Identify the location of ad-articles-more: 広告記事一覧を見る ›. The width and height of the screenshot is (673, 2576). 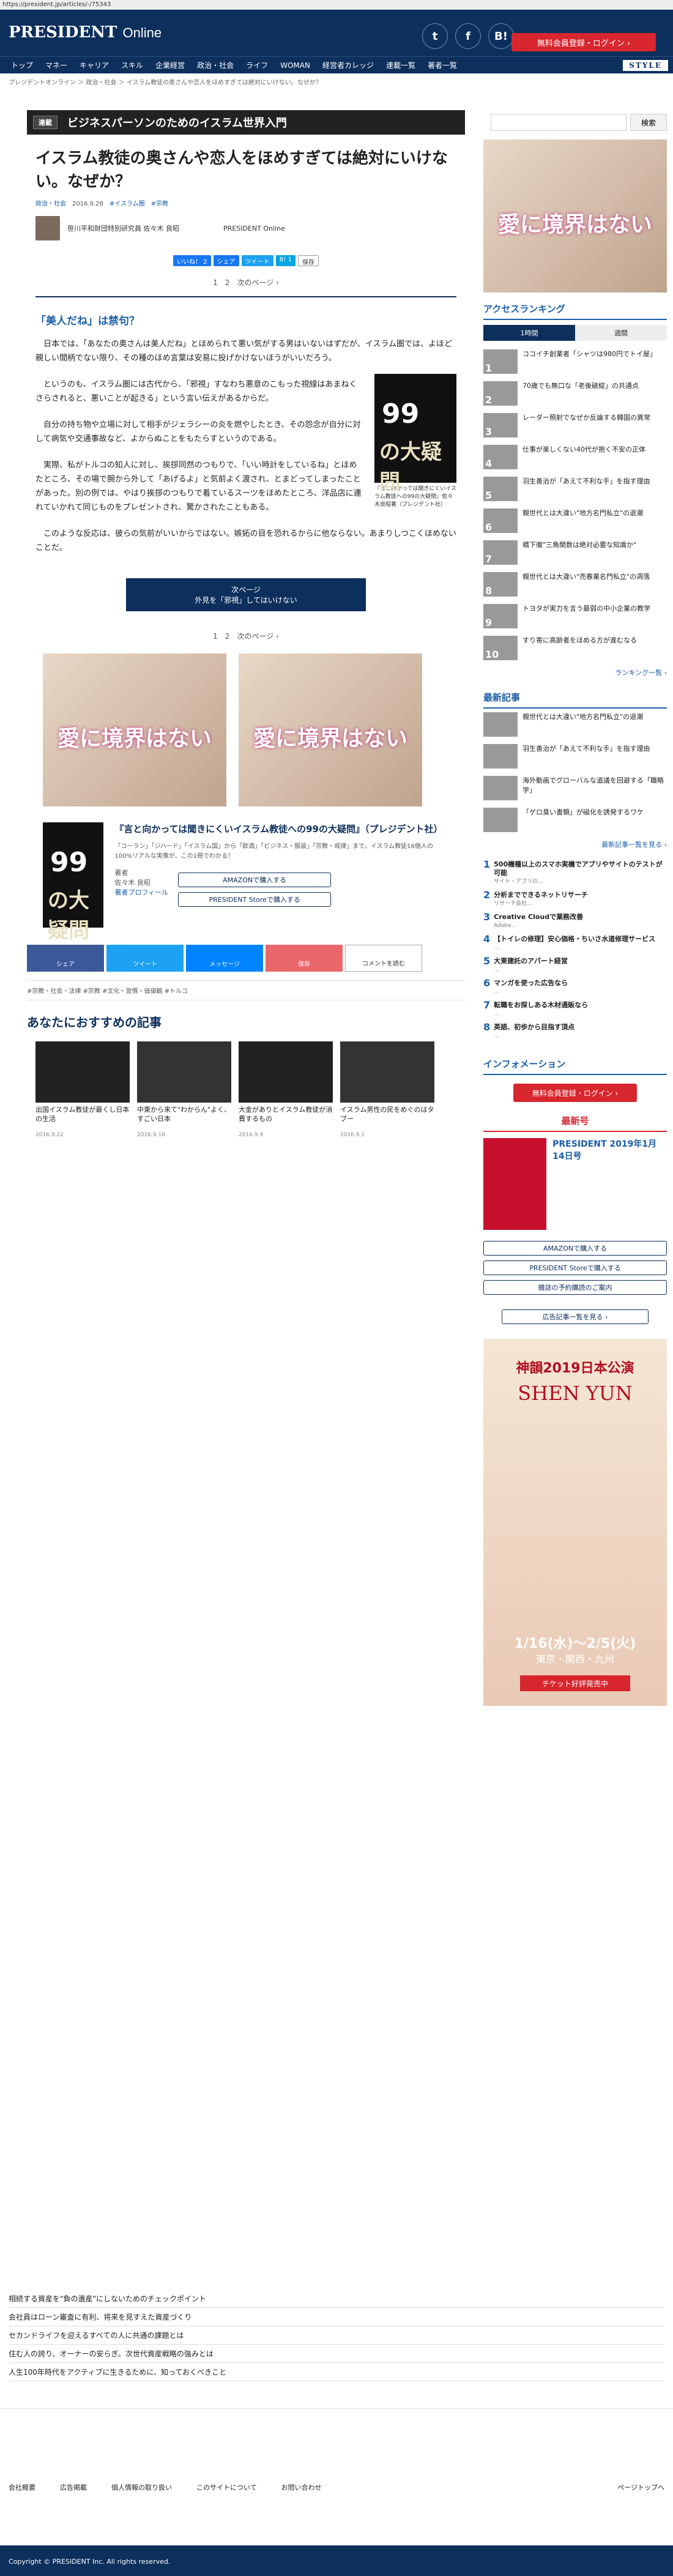
(575, 1316).